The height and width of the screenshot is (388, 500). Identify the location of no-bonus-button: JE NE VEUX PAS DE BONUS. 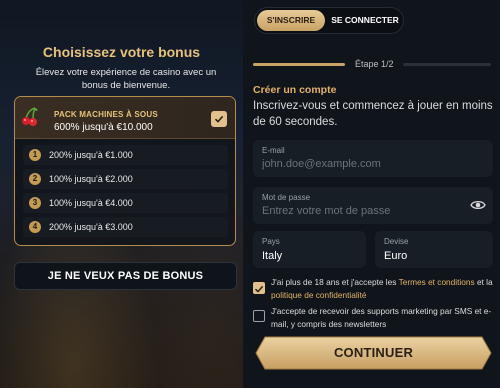
(125, 276).